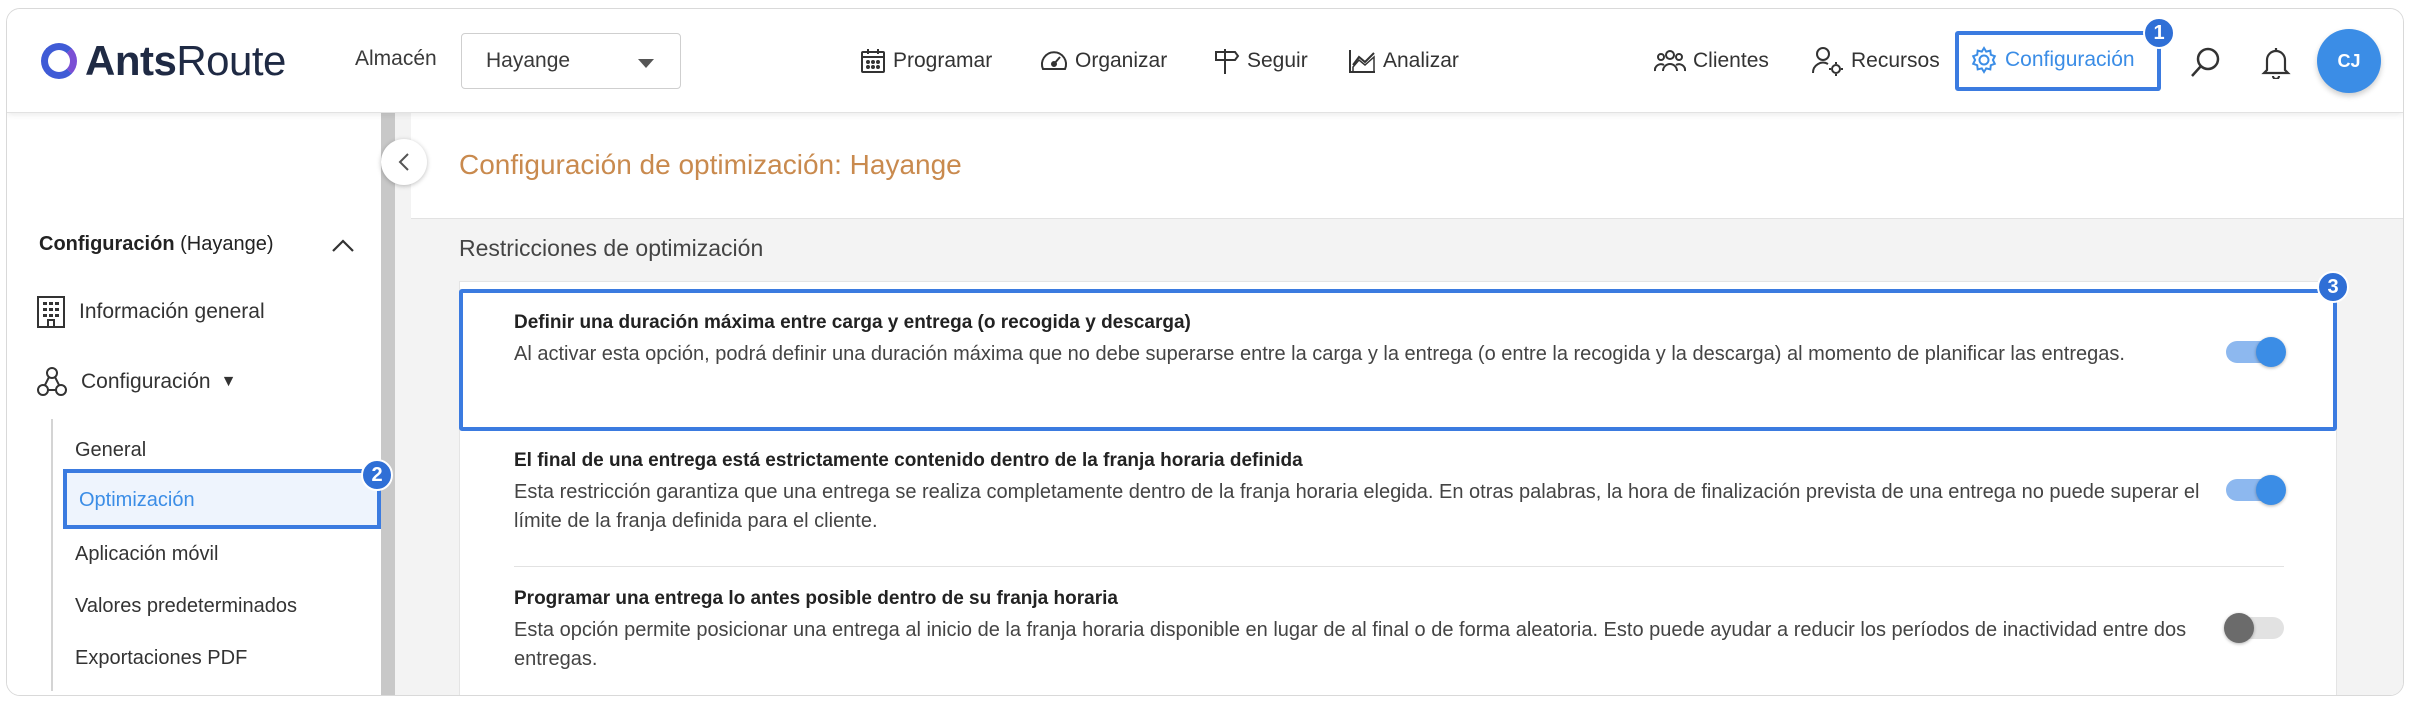  I want to click on nav-recursos-label: Recursos, so click(1895, 60).